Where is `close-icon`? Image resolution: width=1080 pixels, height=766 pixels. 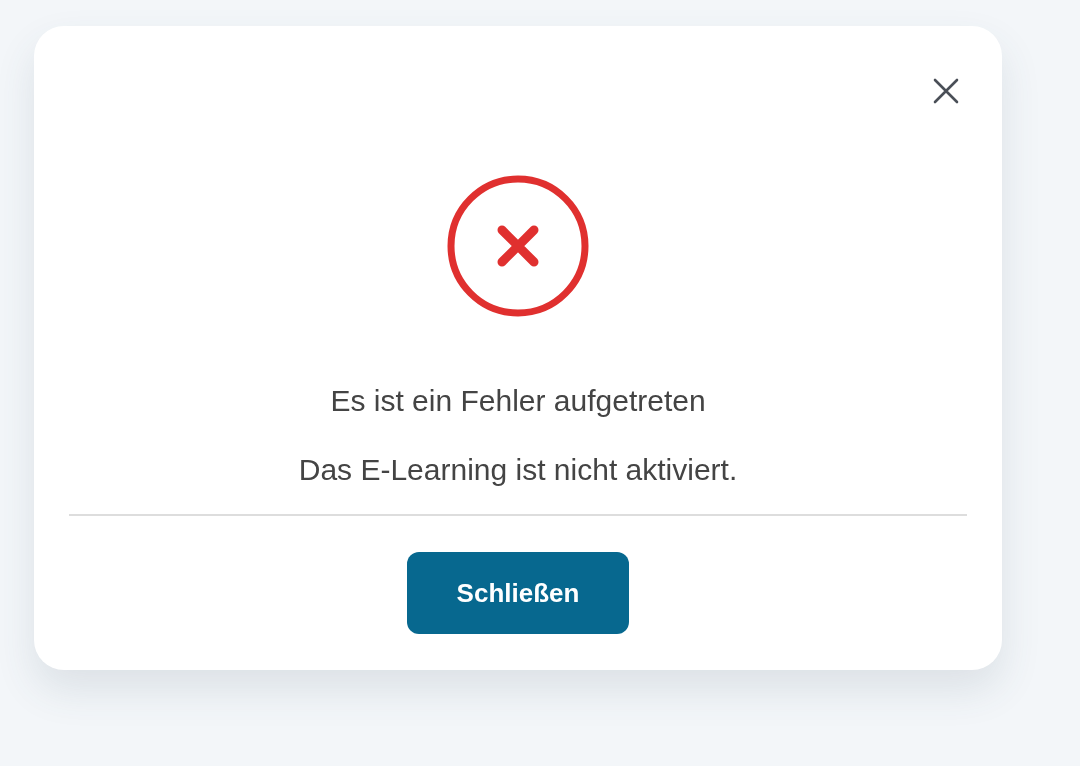 close-icon is located at coordinates (946, 91).